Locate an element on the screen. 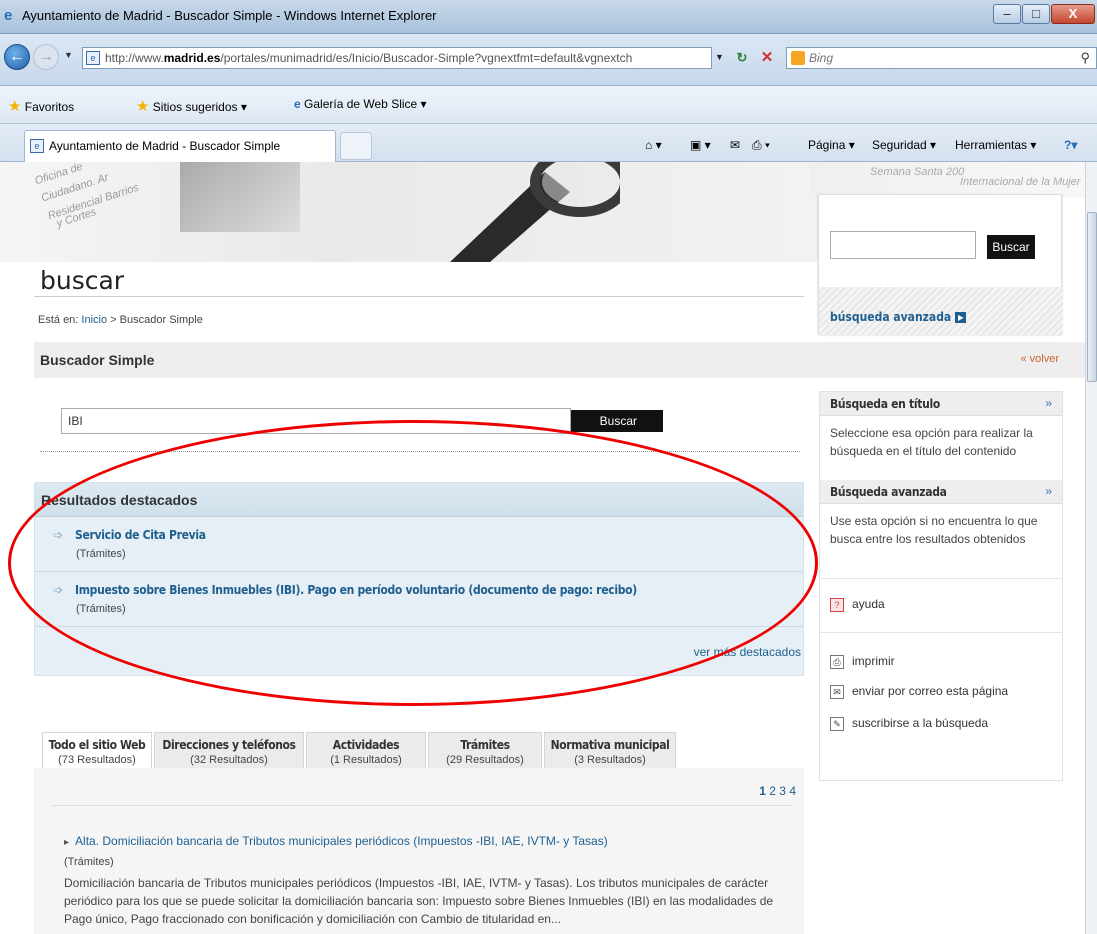 This screenshot has height=934, width=1097. add-favorite-icon: ★ is located at coordinates (143, 106).